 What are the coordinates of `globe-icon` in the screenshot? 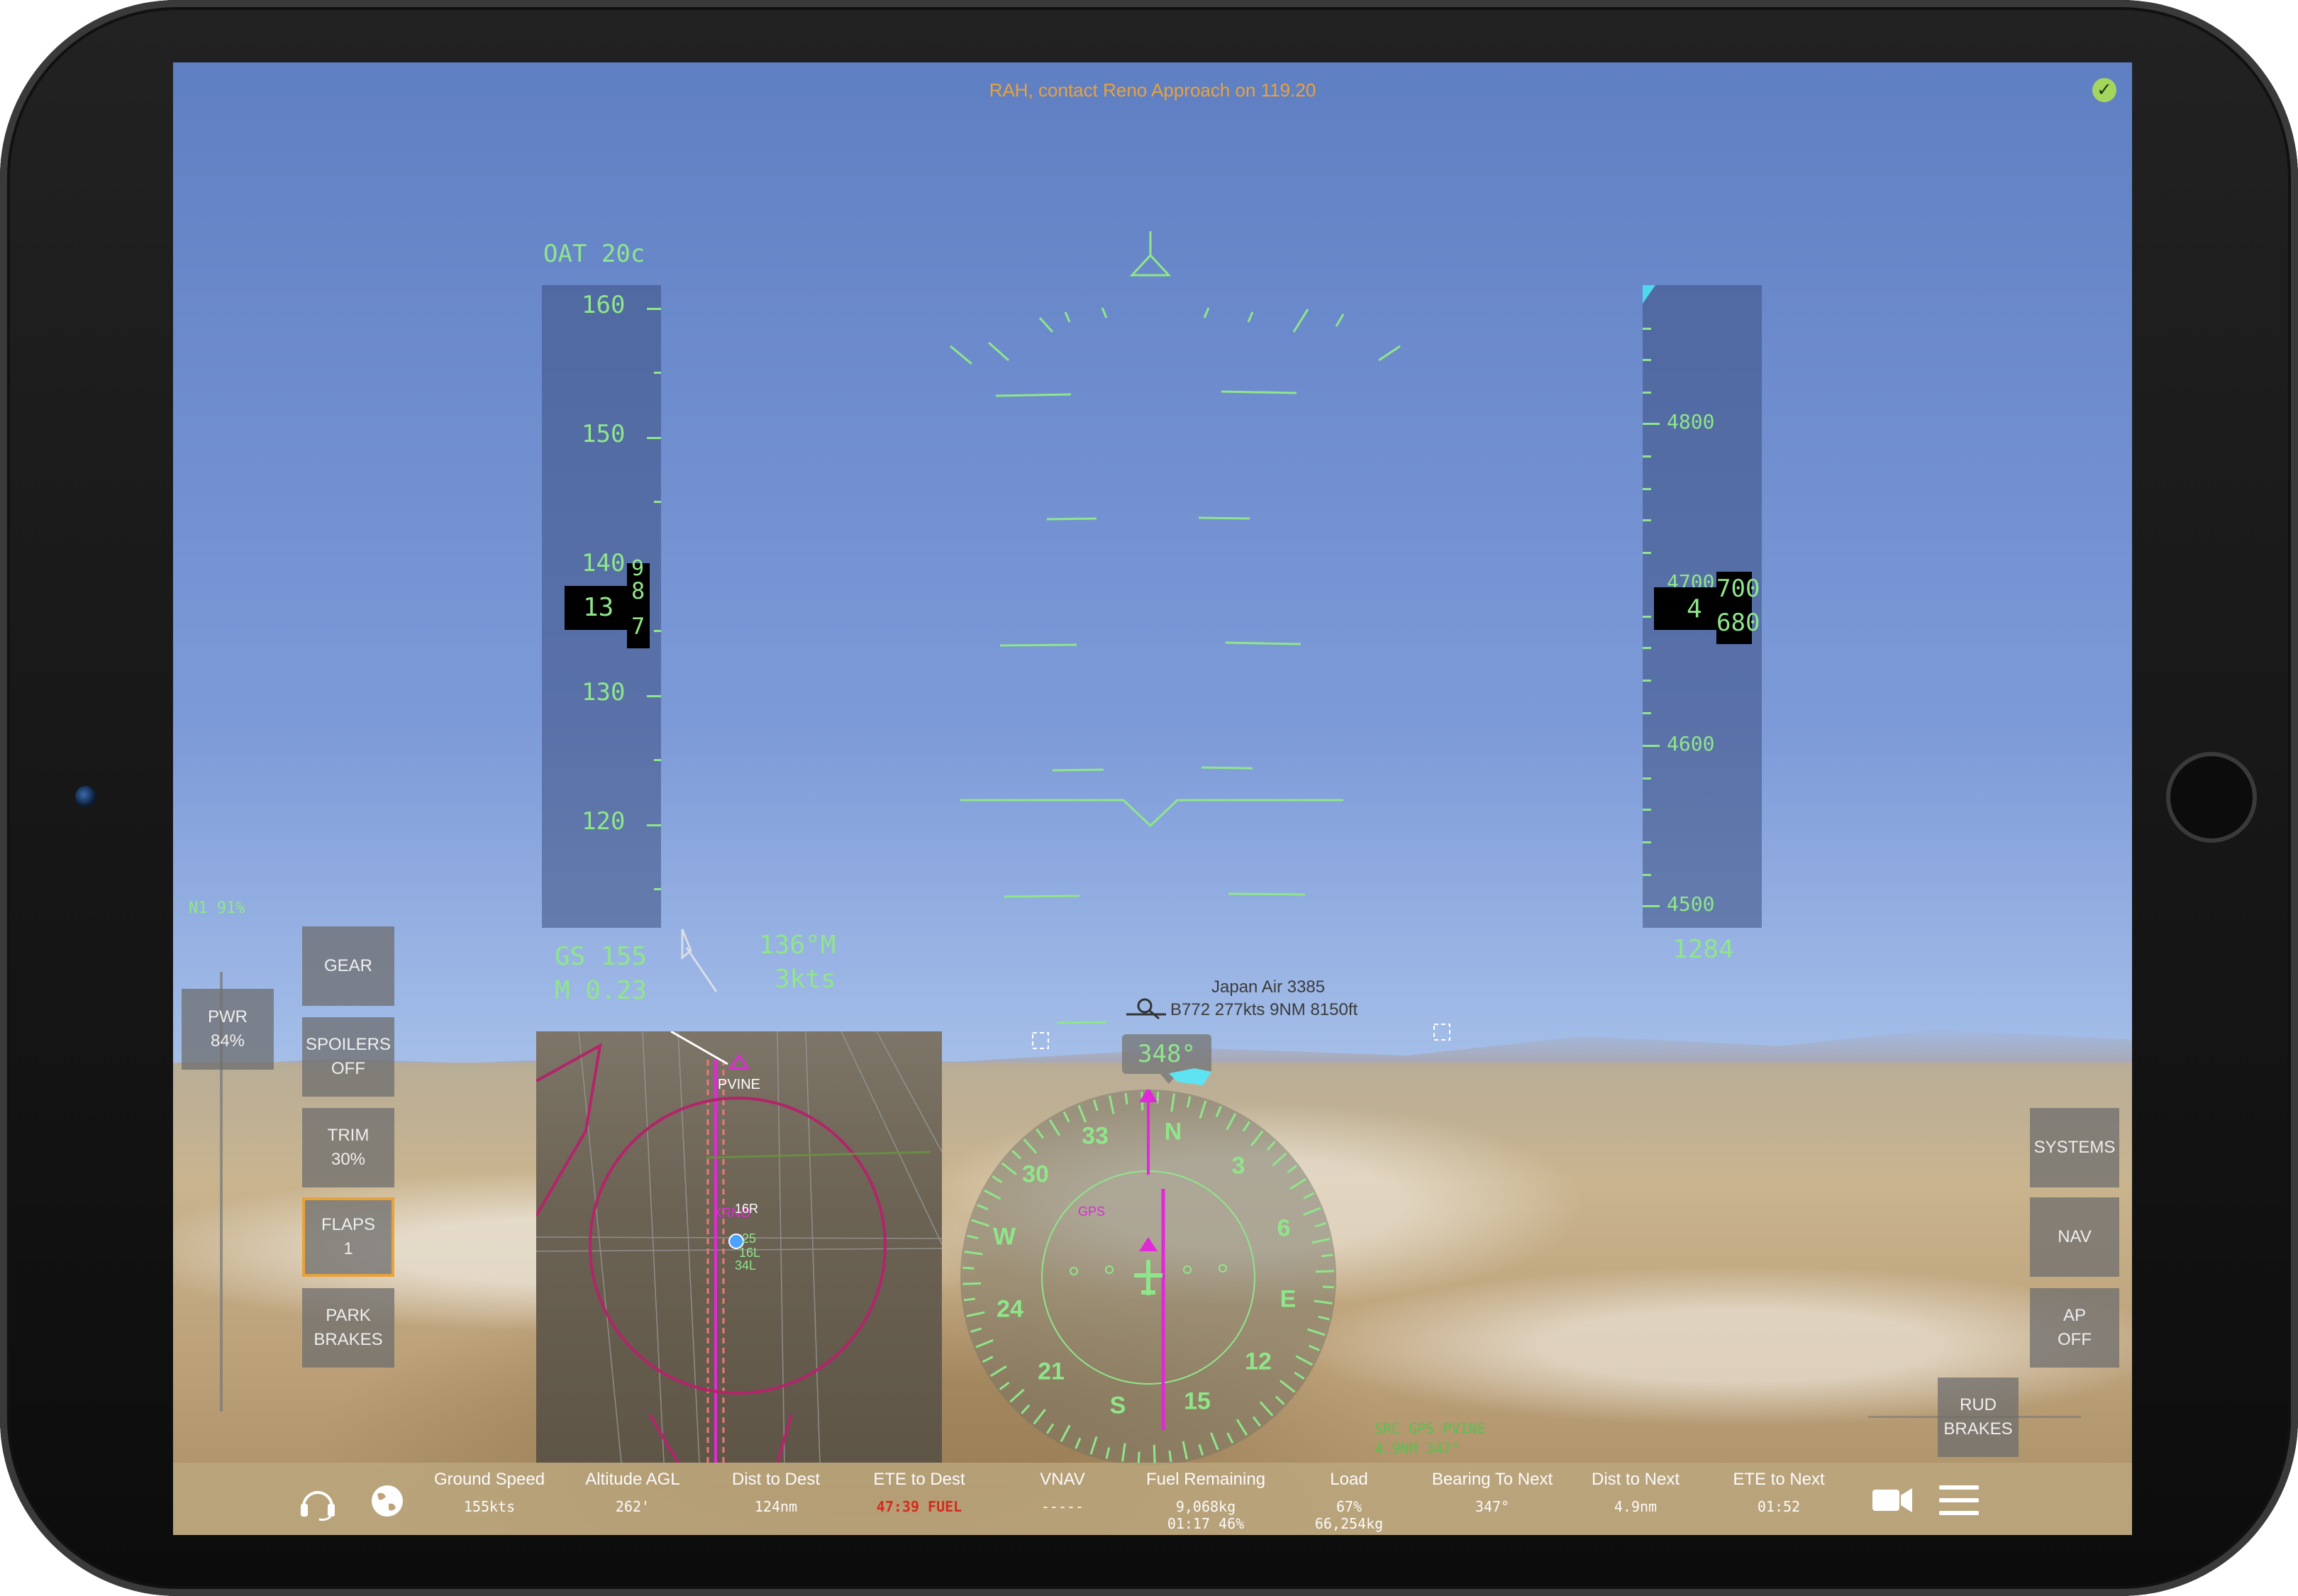 It's located at (387, 1501).